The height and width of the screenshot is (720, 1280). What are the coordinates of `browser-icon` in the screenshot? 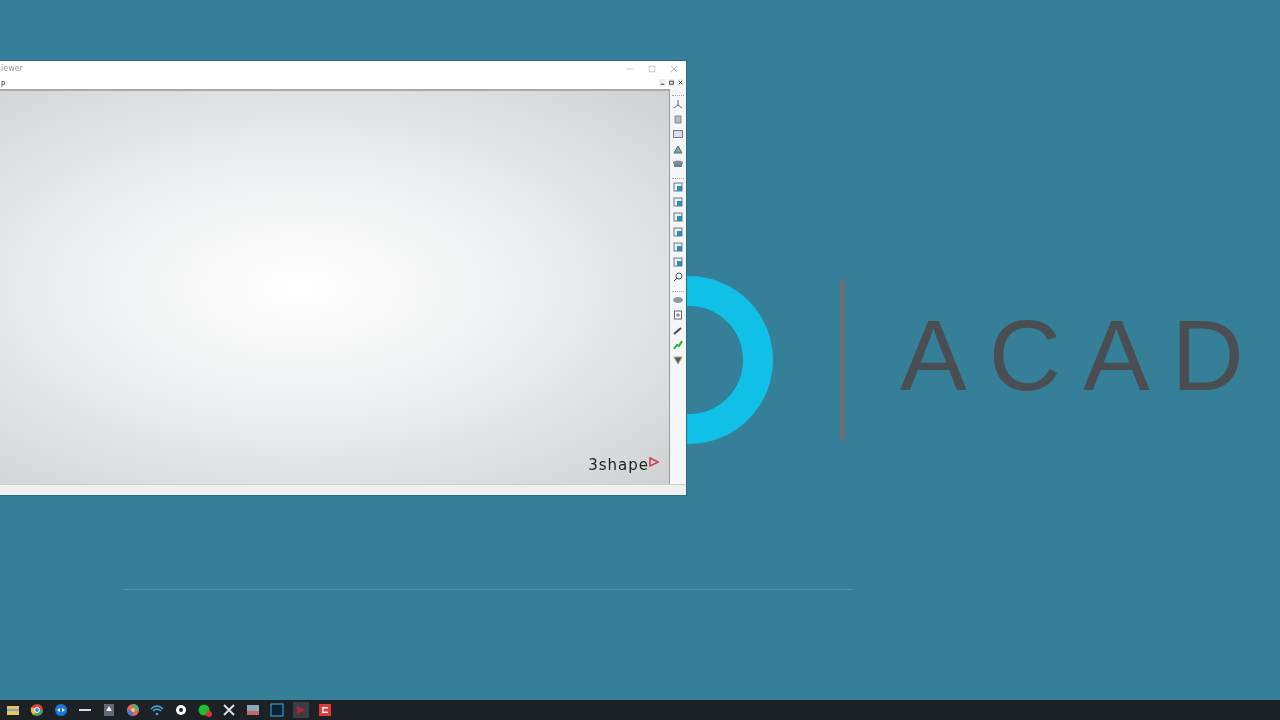 It's located at (37, 710).